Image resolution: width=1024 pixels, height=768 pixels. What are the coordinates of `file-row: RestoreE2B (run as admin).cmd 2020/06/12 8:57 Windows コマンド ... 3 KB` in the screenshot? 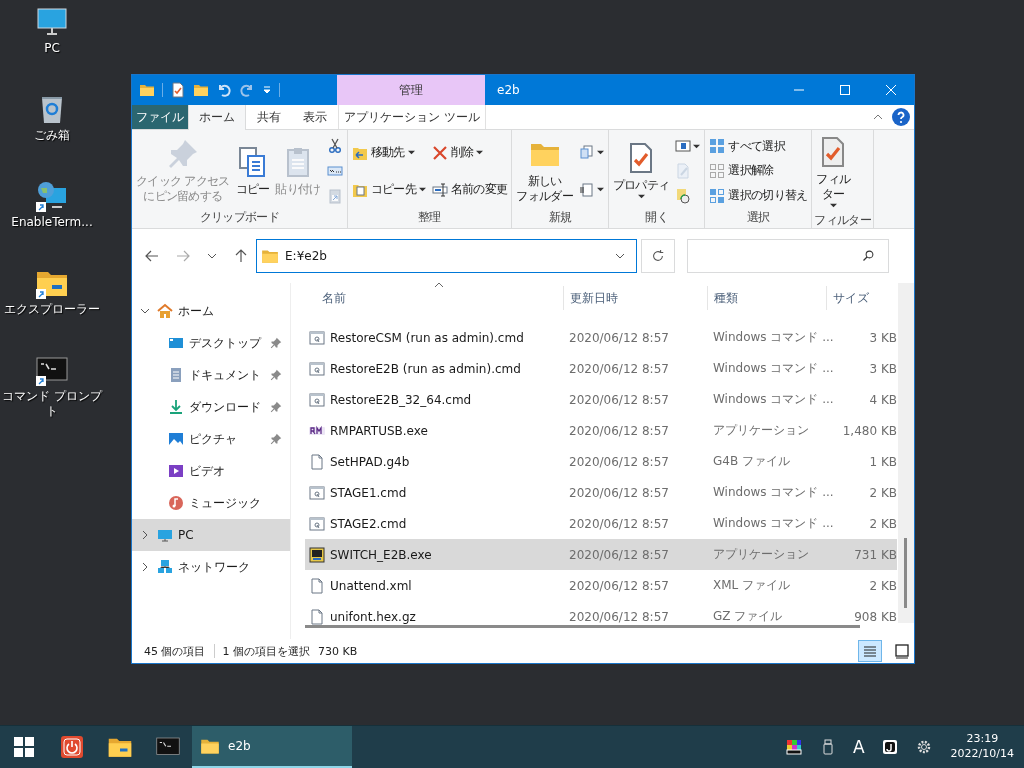 It's located at (601, 368).